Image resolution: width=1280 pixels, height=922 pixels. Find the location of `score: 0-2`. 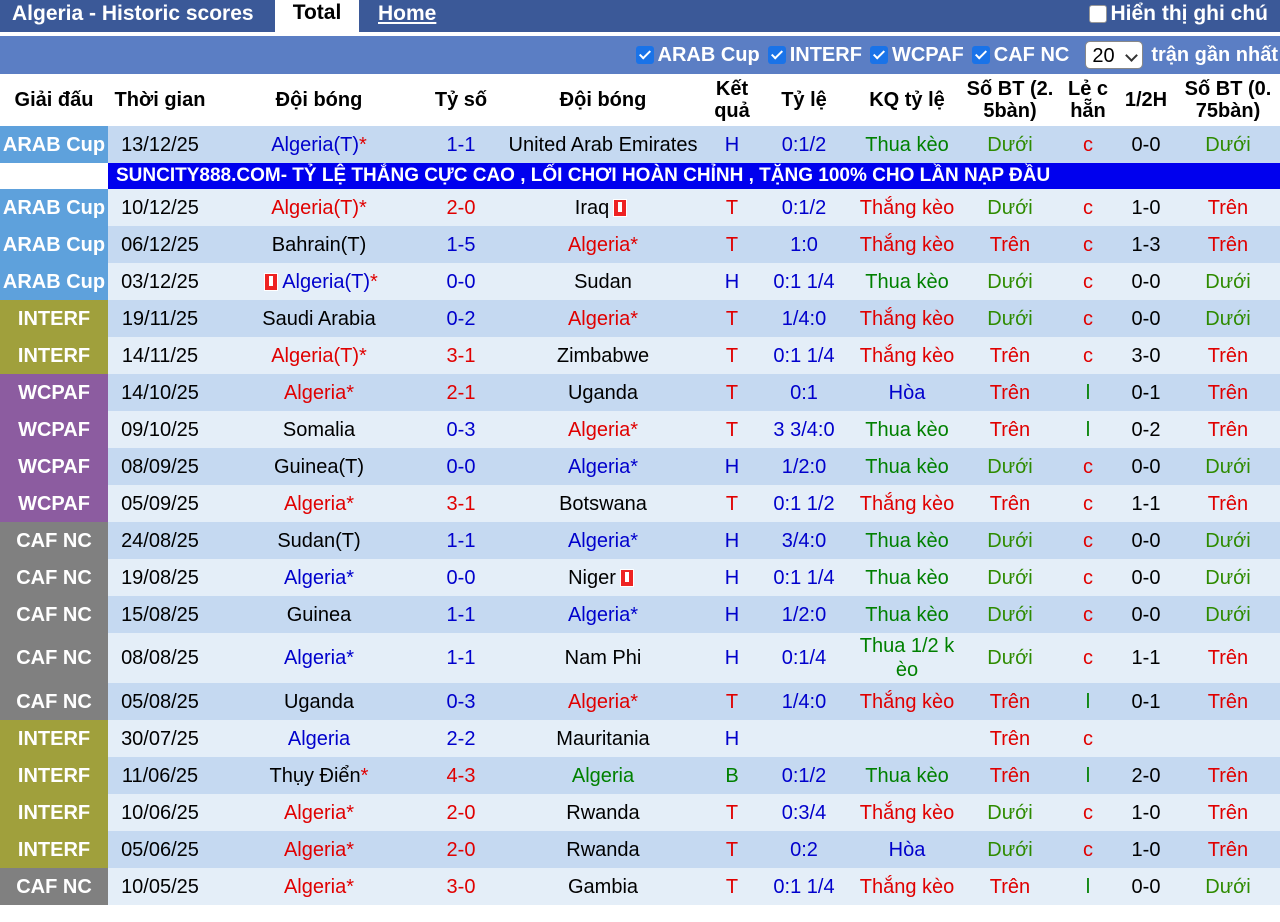

score: 0-2 is located at coordinates (461, 318).